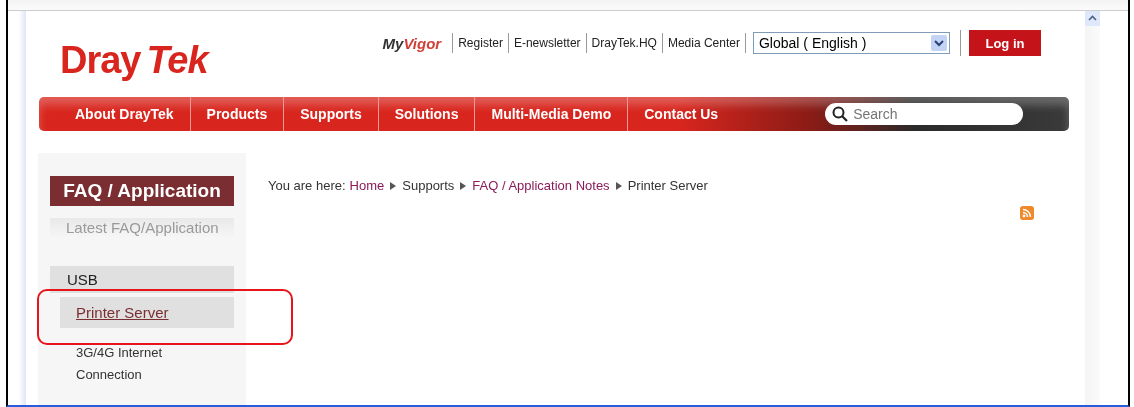 The height and width of the screenshot is (407, 1134). What do you see at coordinates (1005, 43) in the screenshot?
I see `login-button: Log in` at bounding box center [1005, 43].